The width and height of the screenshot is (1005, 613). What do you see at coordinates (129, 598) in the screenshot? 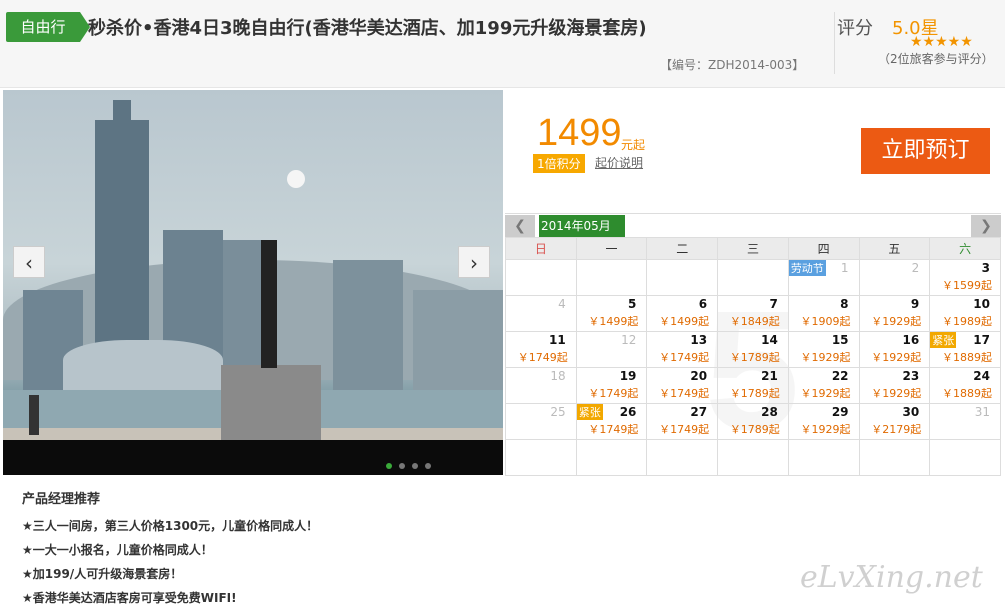
I see `recommend-item: ★香港华美达酒店客房可享受免费WIFI!` at bounding box center [129, 598].